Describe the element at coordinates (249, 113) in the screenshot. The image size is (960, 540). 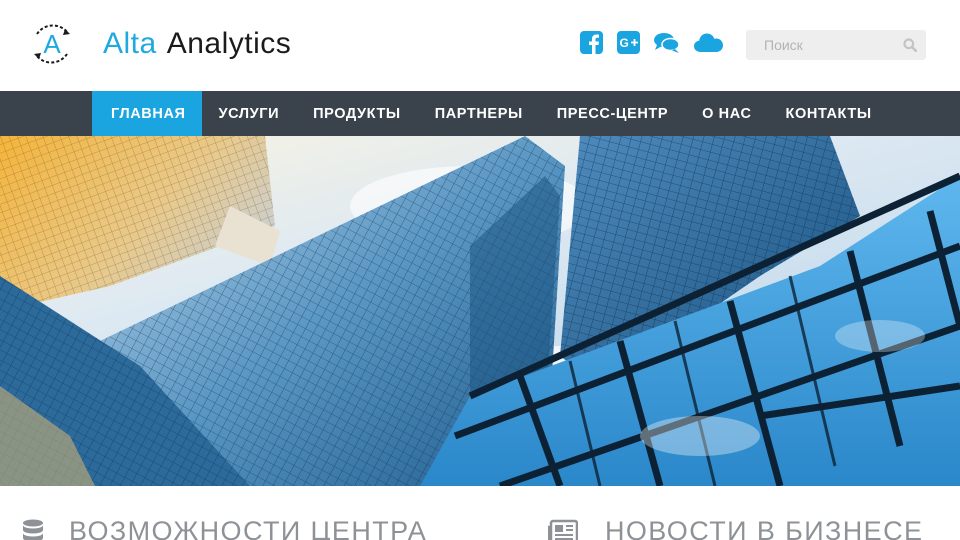
I see `nav-item-services: УСЛУГИ` at that location.